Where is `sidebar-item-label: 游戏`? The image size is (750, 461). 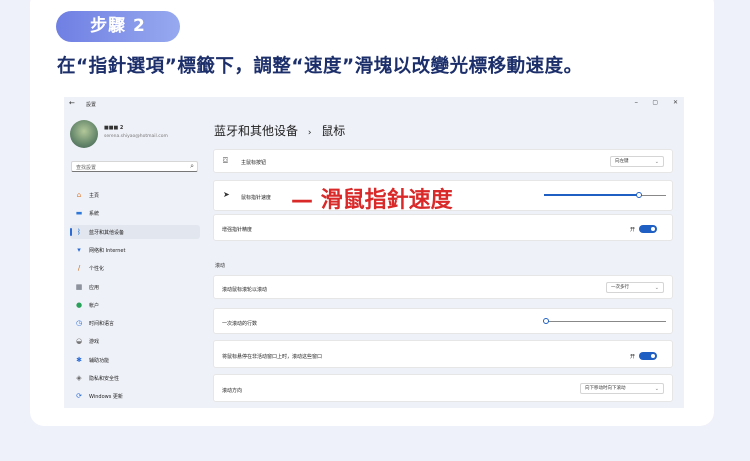
sidebar-item-label: 游戏 is located at coordinates (94, 342).